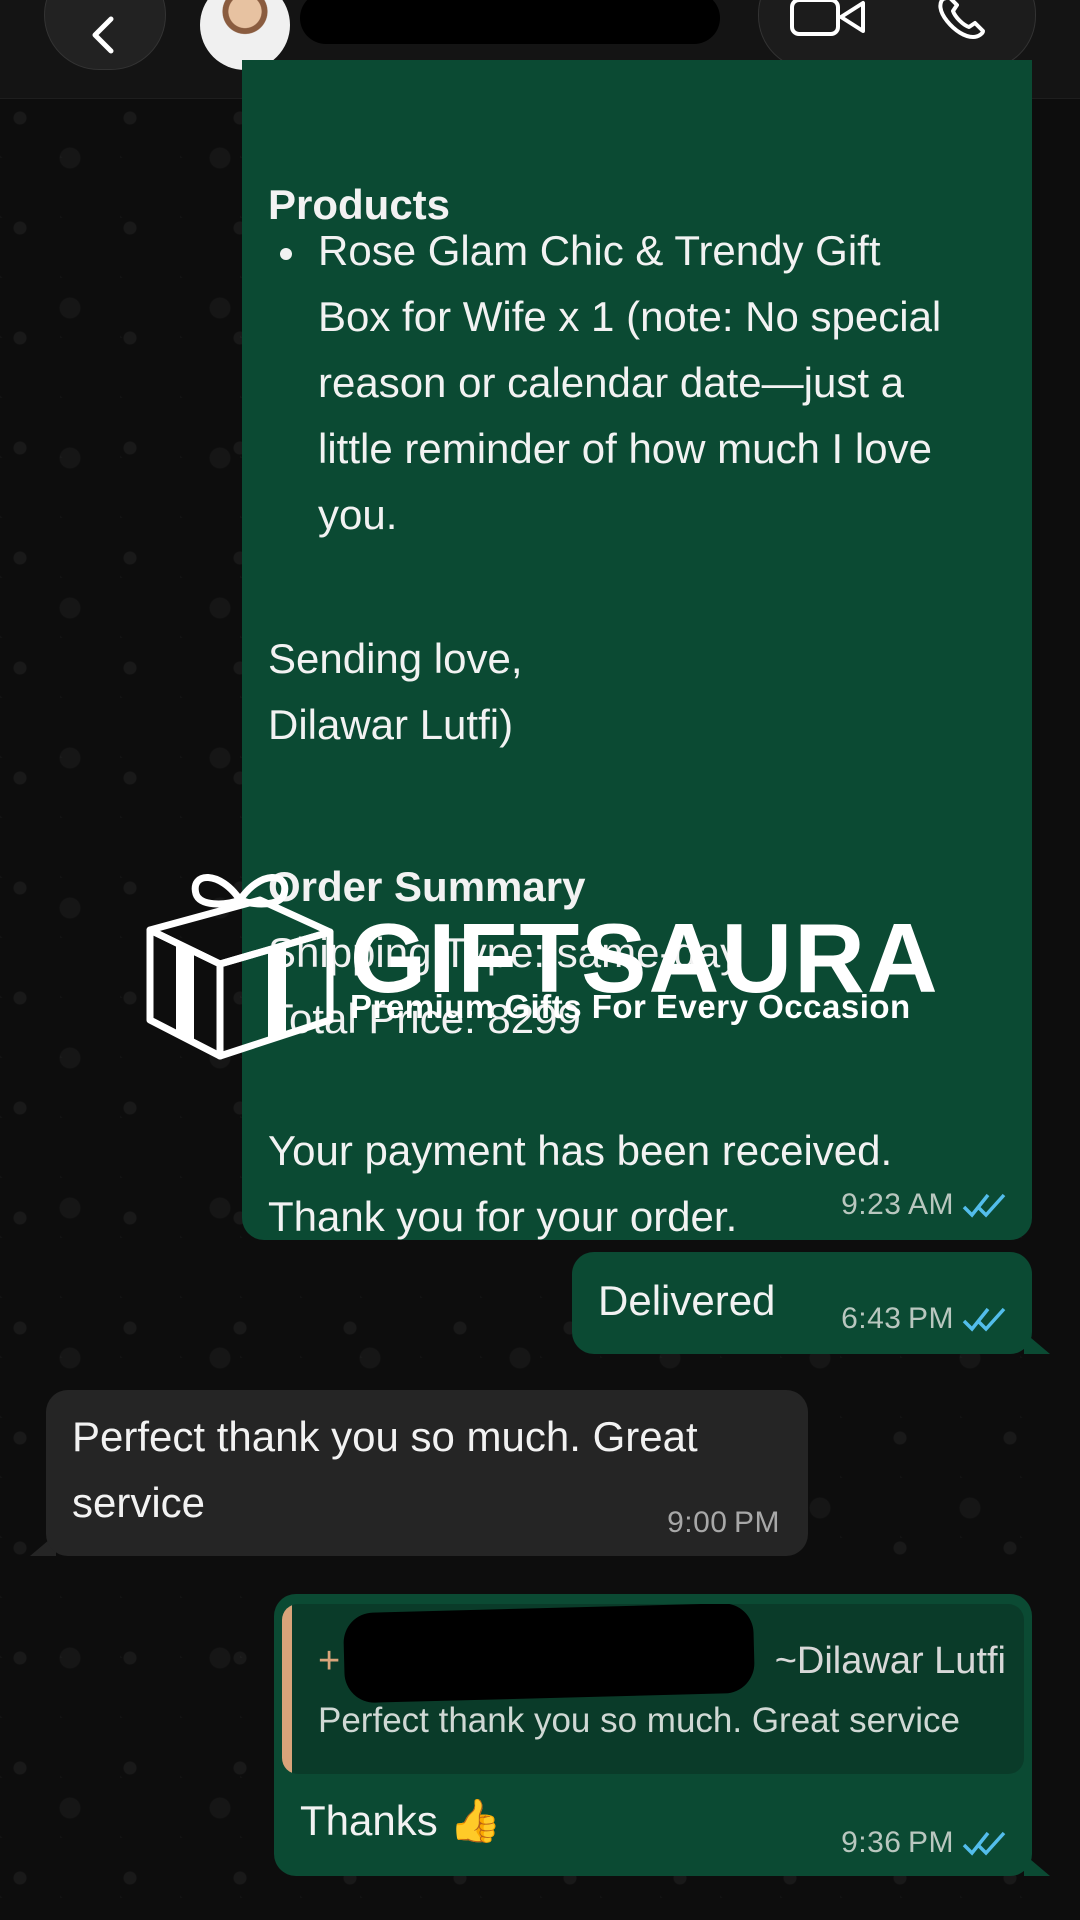 The height and width of the screenshot is (1920, 1080). I want to click on message-text: Perfect thank you so much. Great, so click(385, 1436).